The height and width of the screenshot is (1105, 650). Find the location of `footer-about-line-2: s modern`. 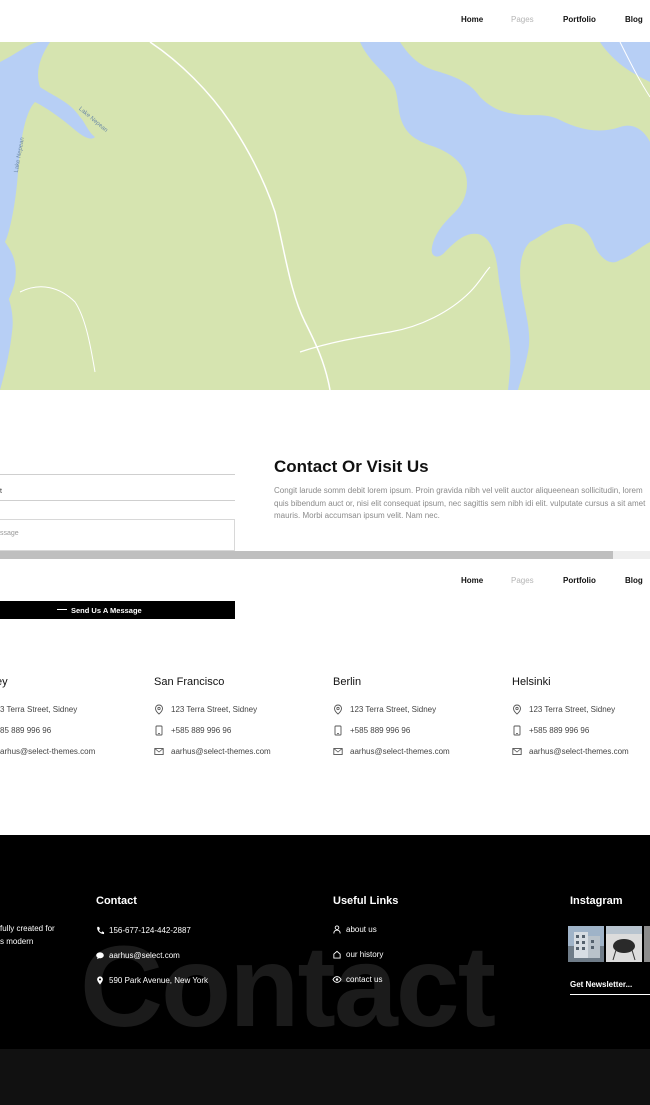

footer-about-line-2: s modern is located at coordinates (17, 941).